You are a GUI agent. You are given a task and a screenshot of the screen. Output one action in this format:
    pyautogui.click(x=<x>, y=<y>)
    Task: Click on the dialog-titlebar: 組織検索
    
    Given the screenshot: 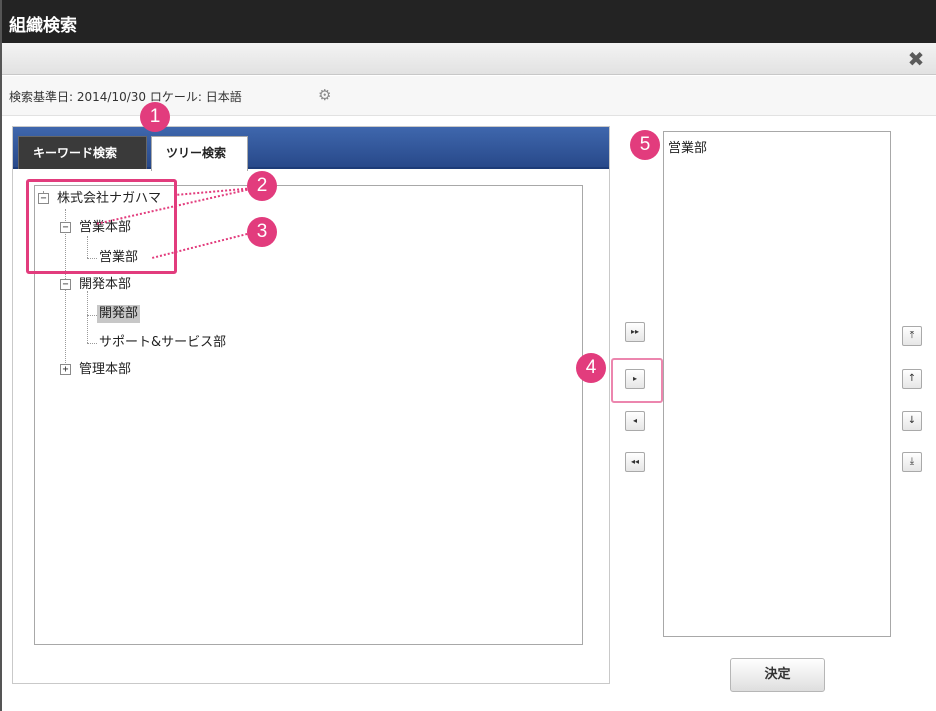 What is the action you would take?
    pyautogui.click(x=469, y=21)
    